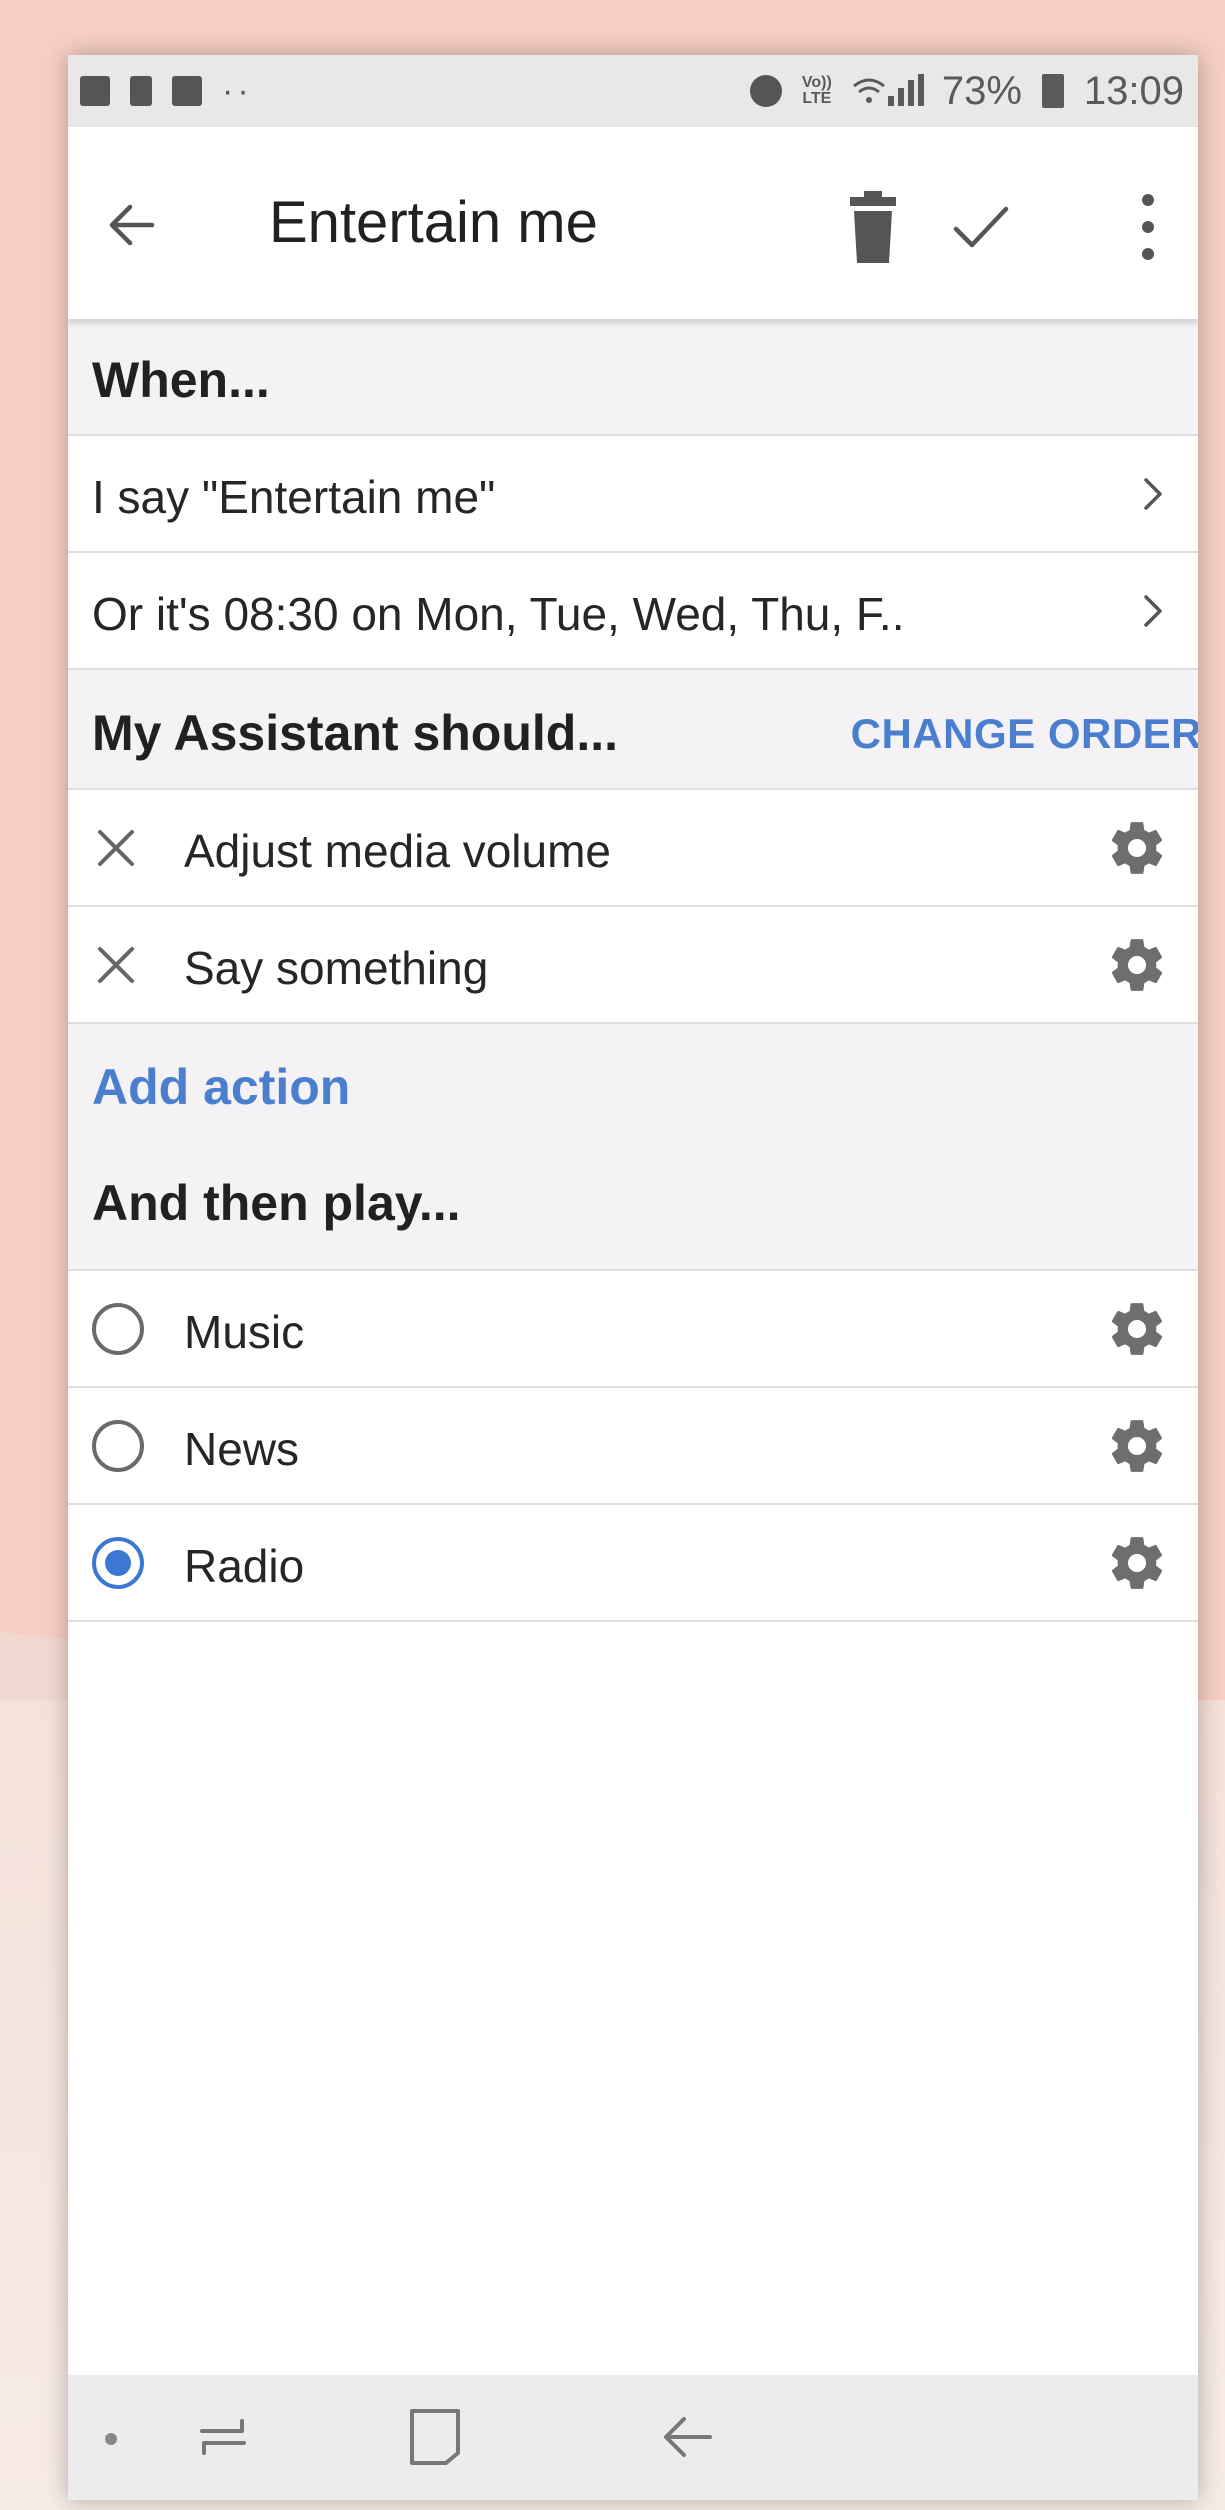 This screenshot has width=1225, height=2510. I want to click on play-option-label: Music, so click(244, 1332).